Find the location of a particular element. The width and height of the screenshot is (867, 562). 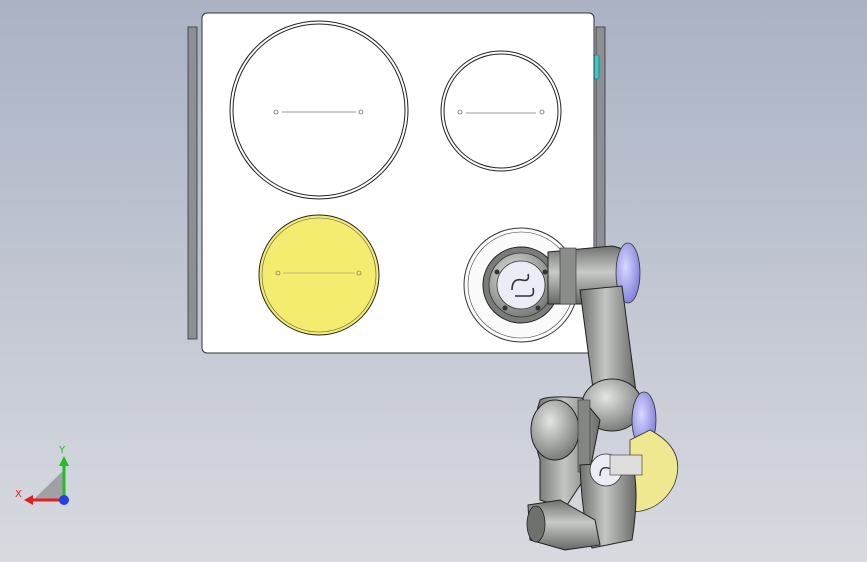

left-rail is located at coordinates (192, 183).